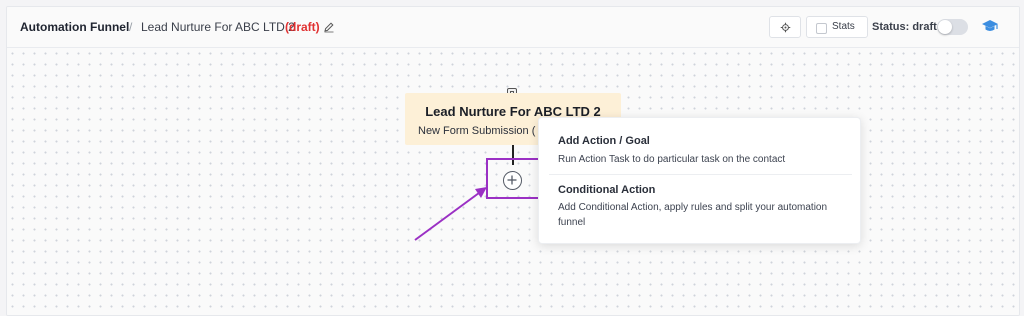 Image resolution: width=1024 pixels, height=316 pixels. Describe the element at coordinates (904, 27) in the screenshot. I see `status-label: Status: draft` at that location.